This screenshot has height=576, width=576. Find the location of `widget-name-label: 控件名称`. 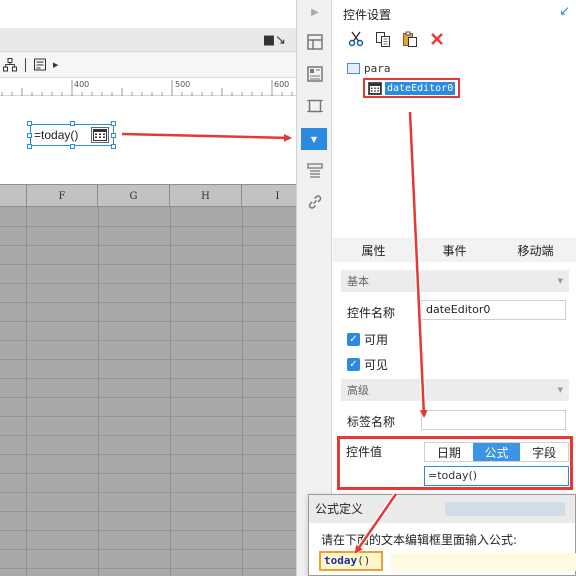

widget-name-label: 控件名称 is located at coordinates (371, 313).